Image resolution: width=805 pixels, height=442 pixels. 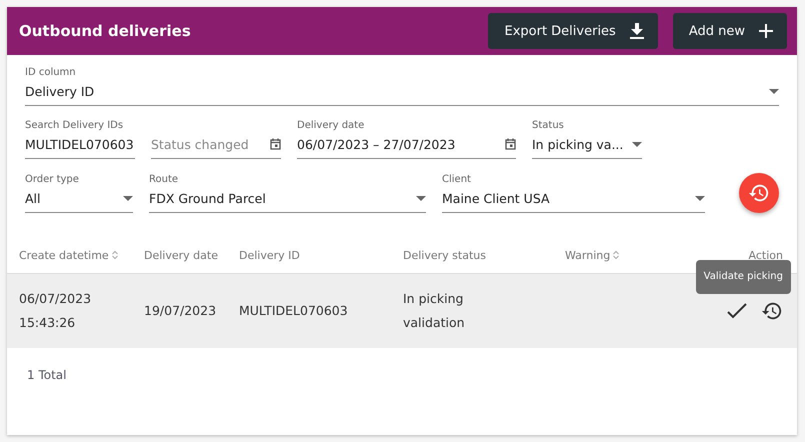 I want to click on field-label: Client, so click(x=457, y=180).